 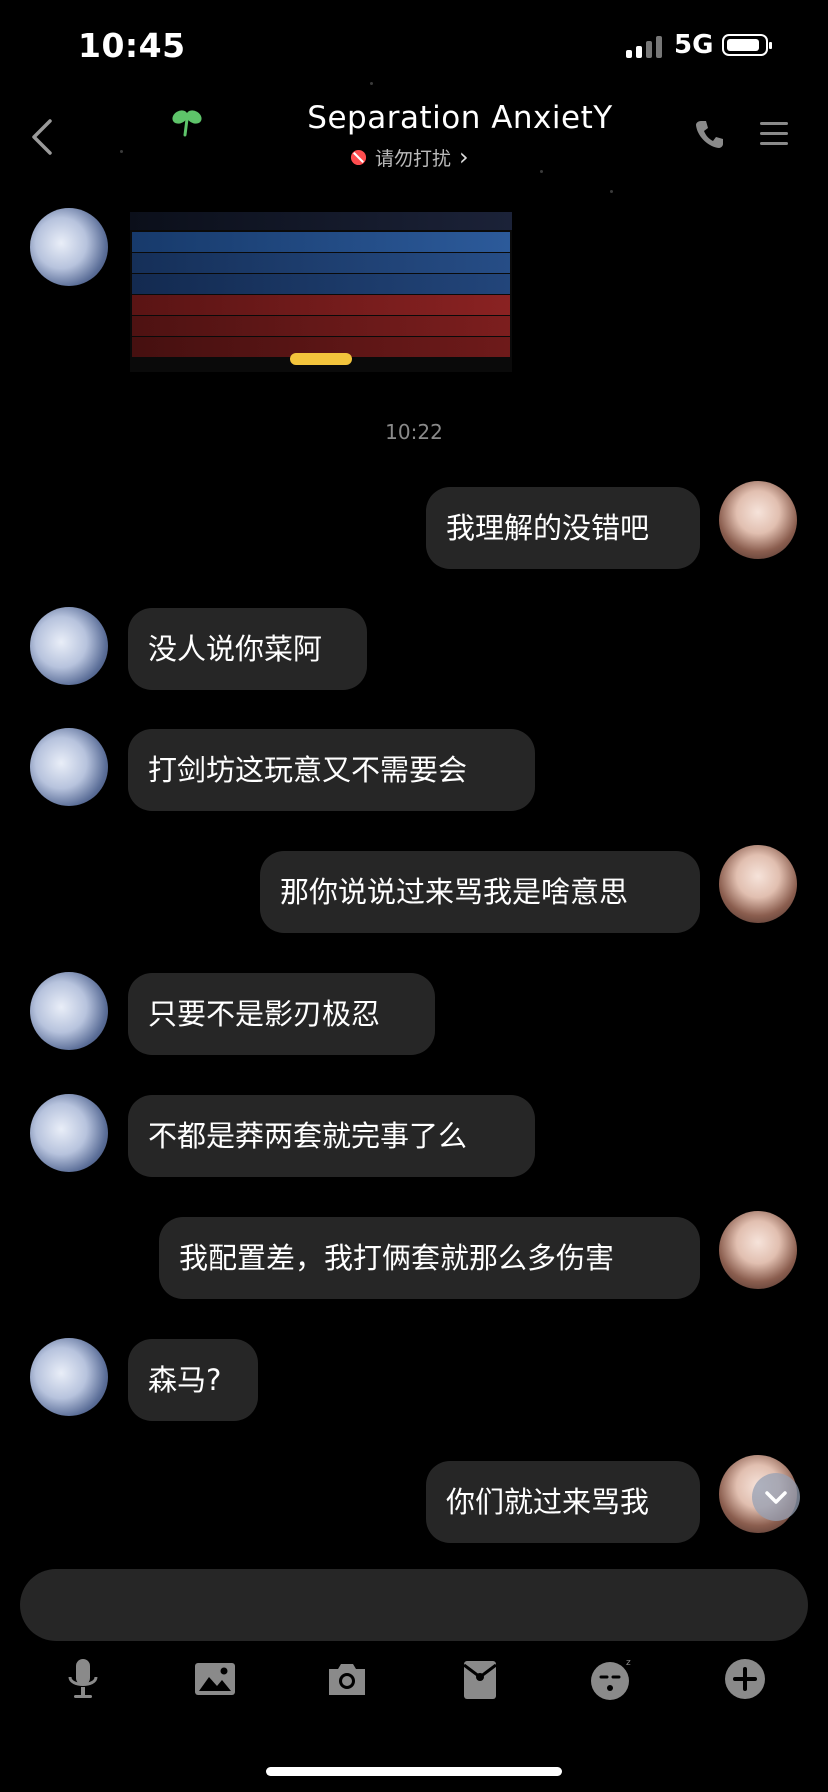 I want to click on status-bar: 10:45 5G, so click(x=414, y=45).